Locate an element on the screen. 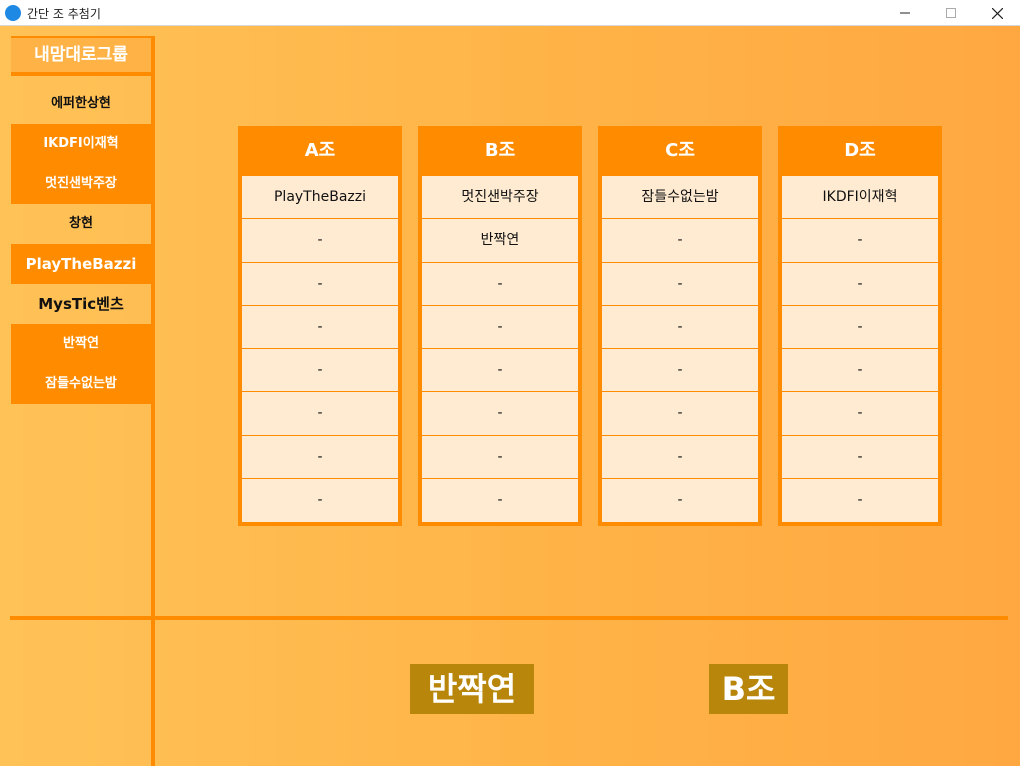 This screenshot has width=1020, height=766. close-icon is located at coordinates (997, 13).